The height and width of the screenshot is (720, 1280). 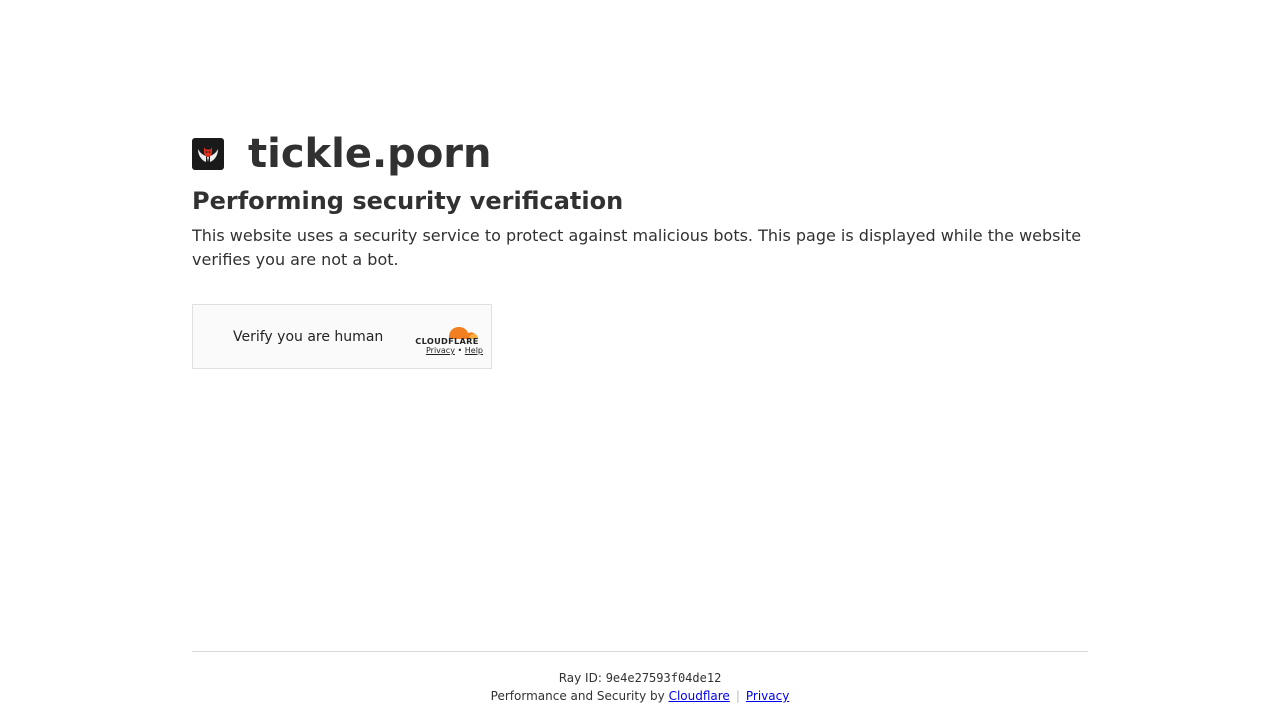 I want to click on cloudflare-logo-icon: CLOUDFLARE, so click(x=446, y=336).